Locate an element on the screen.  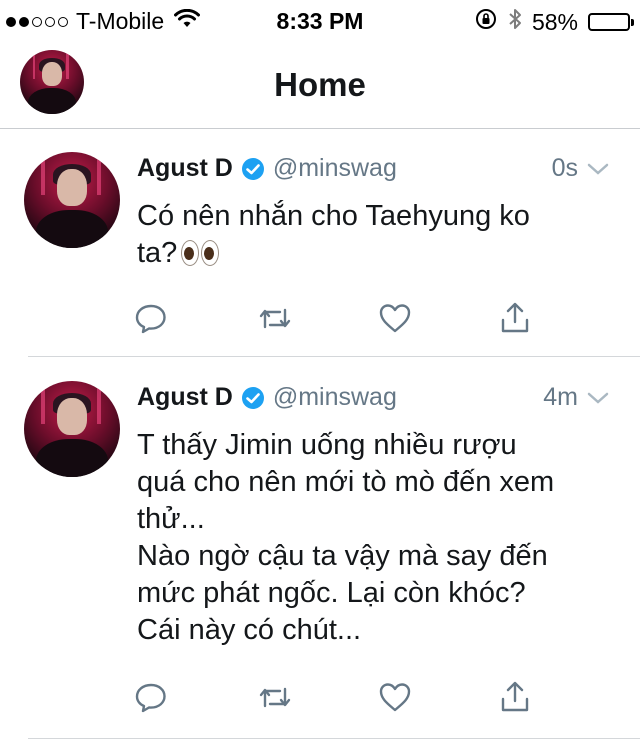
profile-avatar-button is located at coordinates (52, 82).